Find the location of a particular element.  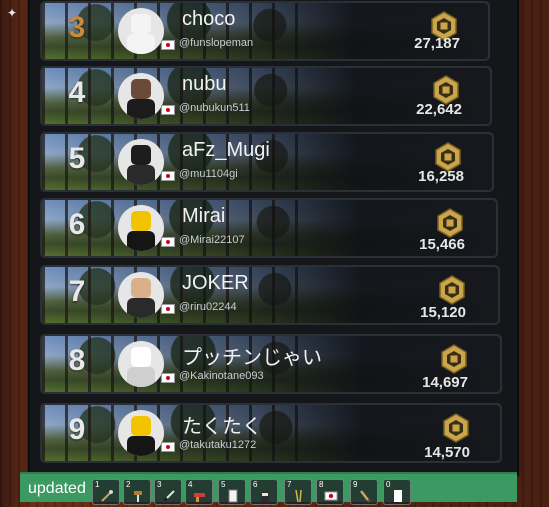

hotbar-slot: 3 is located at coordinates (168, 492).